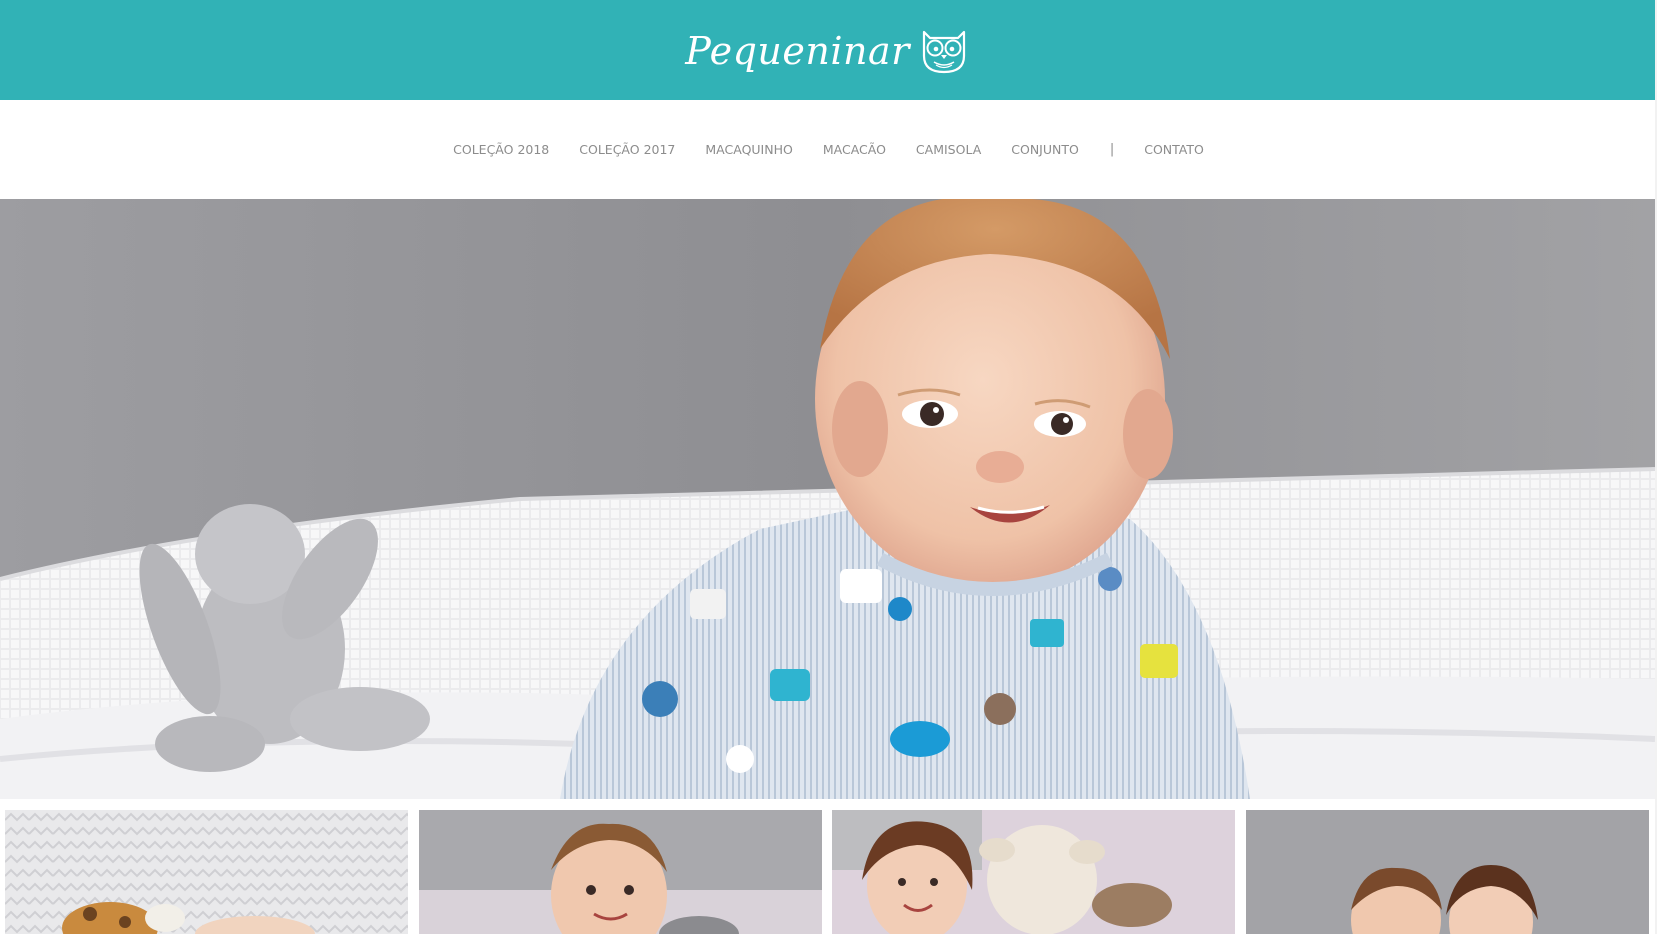  I want to click on thumbnail-1-image, so click(206, 872).